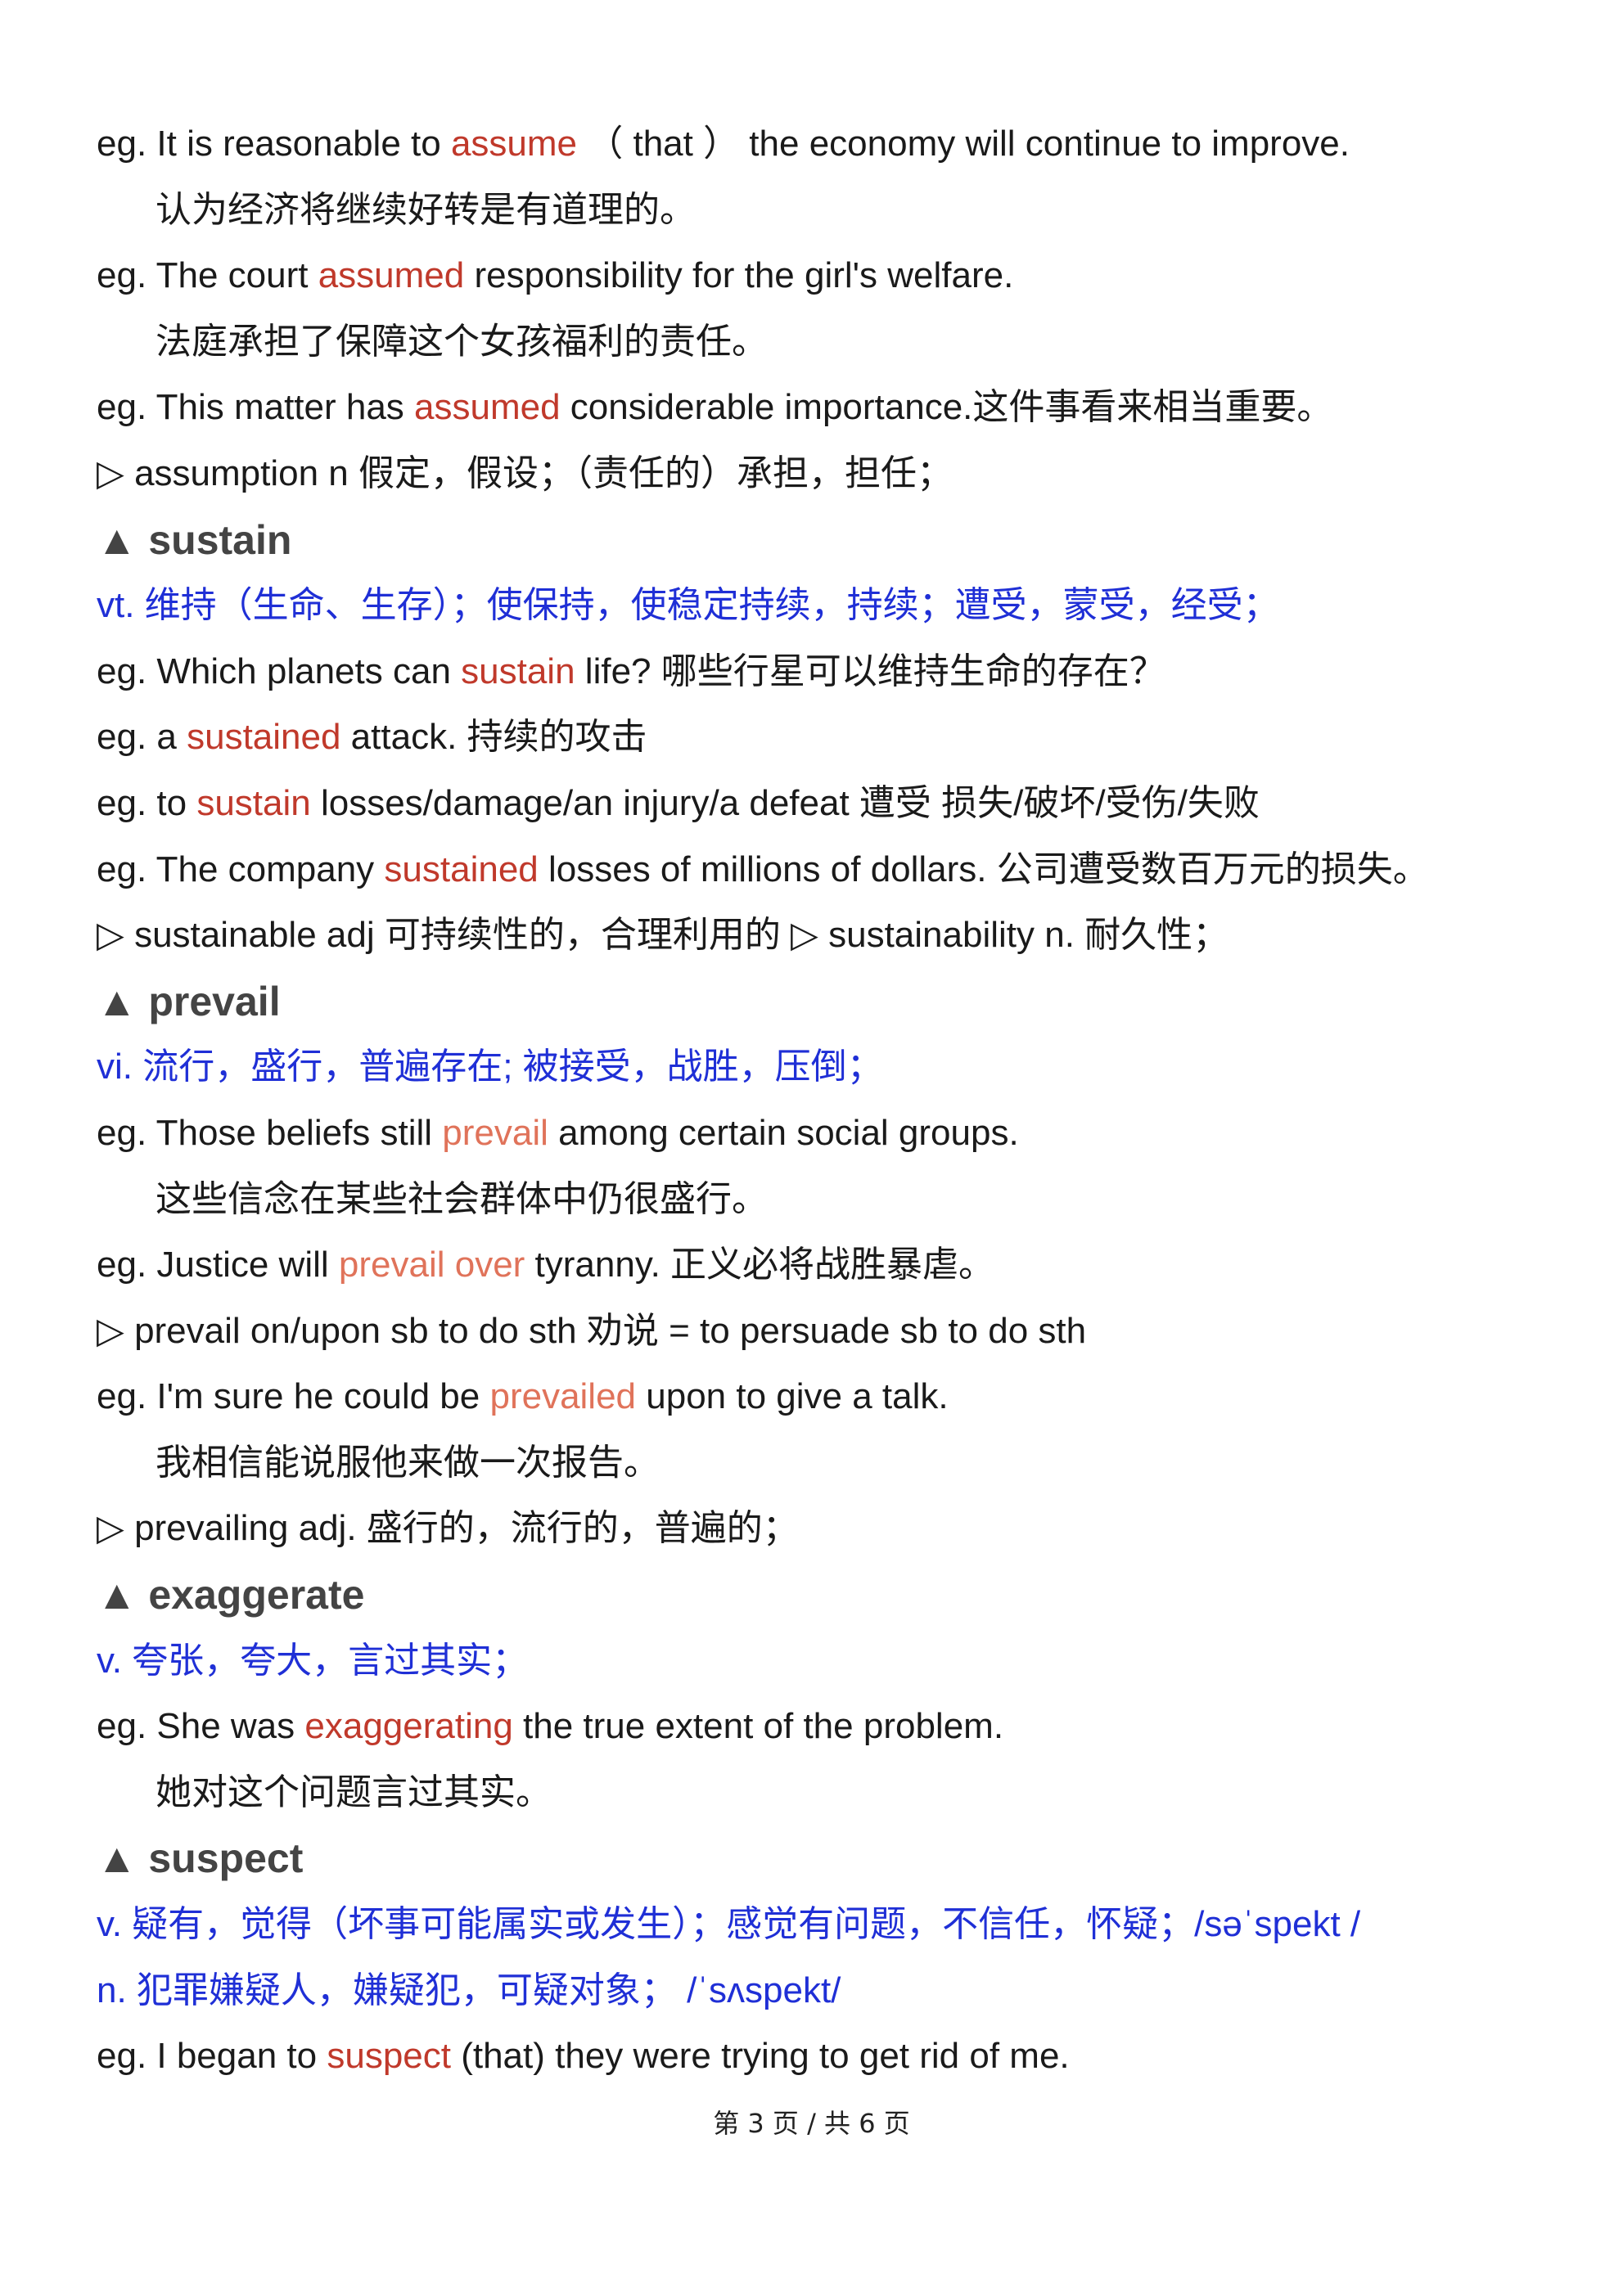 This screenshot has height=2296, width=1623. What do you see at coordinates (833, 1793) in the screenshot?
I see `translation-line: 她对这个问题言过其实。` at bounding box center [833, 1793].